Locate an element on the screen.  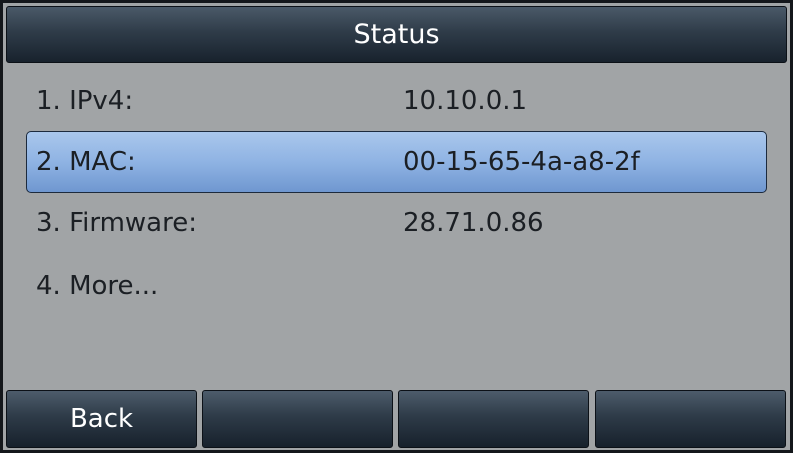
screen-title: Status is located at coordinates (396, 34).